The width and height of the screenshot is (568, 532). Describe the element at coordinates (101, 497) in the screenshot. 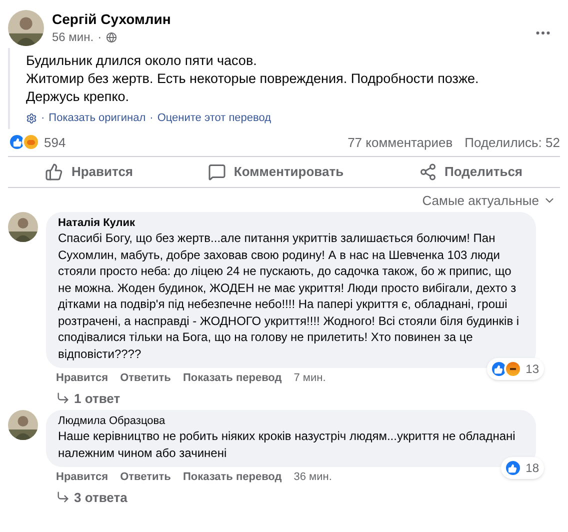

I see `replies-link: 3 ответа` at that location.